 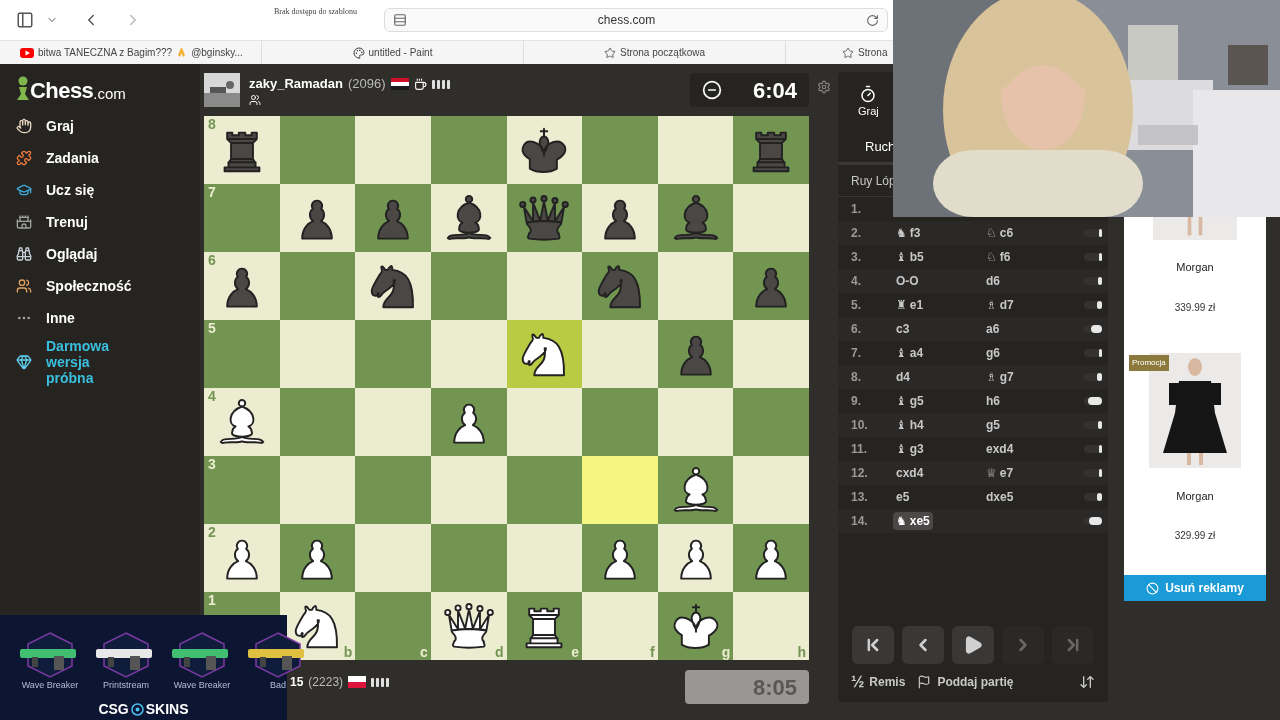 What do you see at coordinates (908, 233) in the screenshot?
I see `move-entry: ♞ f3` at bounding box center [908, 233].